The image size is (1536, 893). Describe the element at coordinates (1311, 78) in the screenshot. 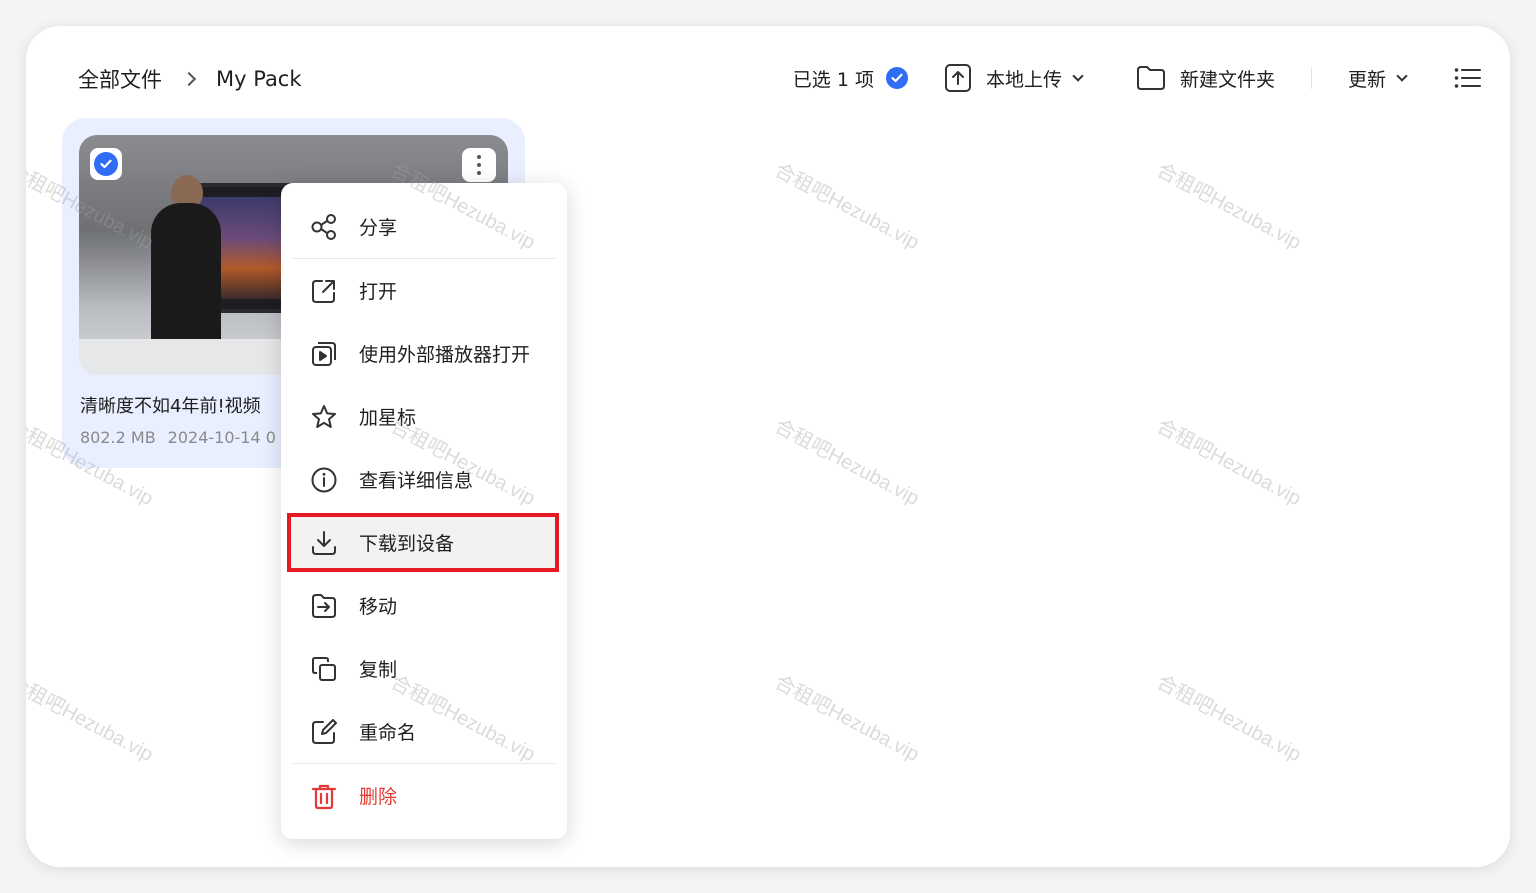

I see `toolbar-divider` at that location.